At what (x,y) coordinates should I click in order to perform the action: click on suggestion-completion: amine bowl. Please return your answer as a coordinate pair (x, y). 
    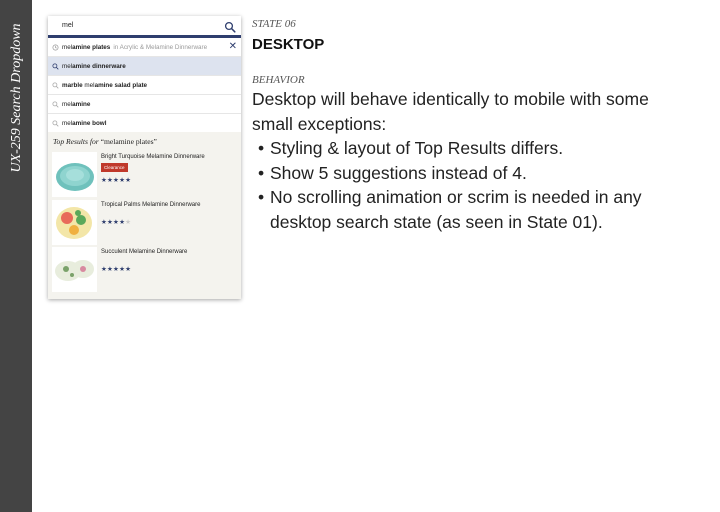
    Looking at the image, I should click on (89, 123).